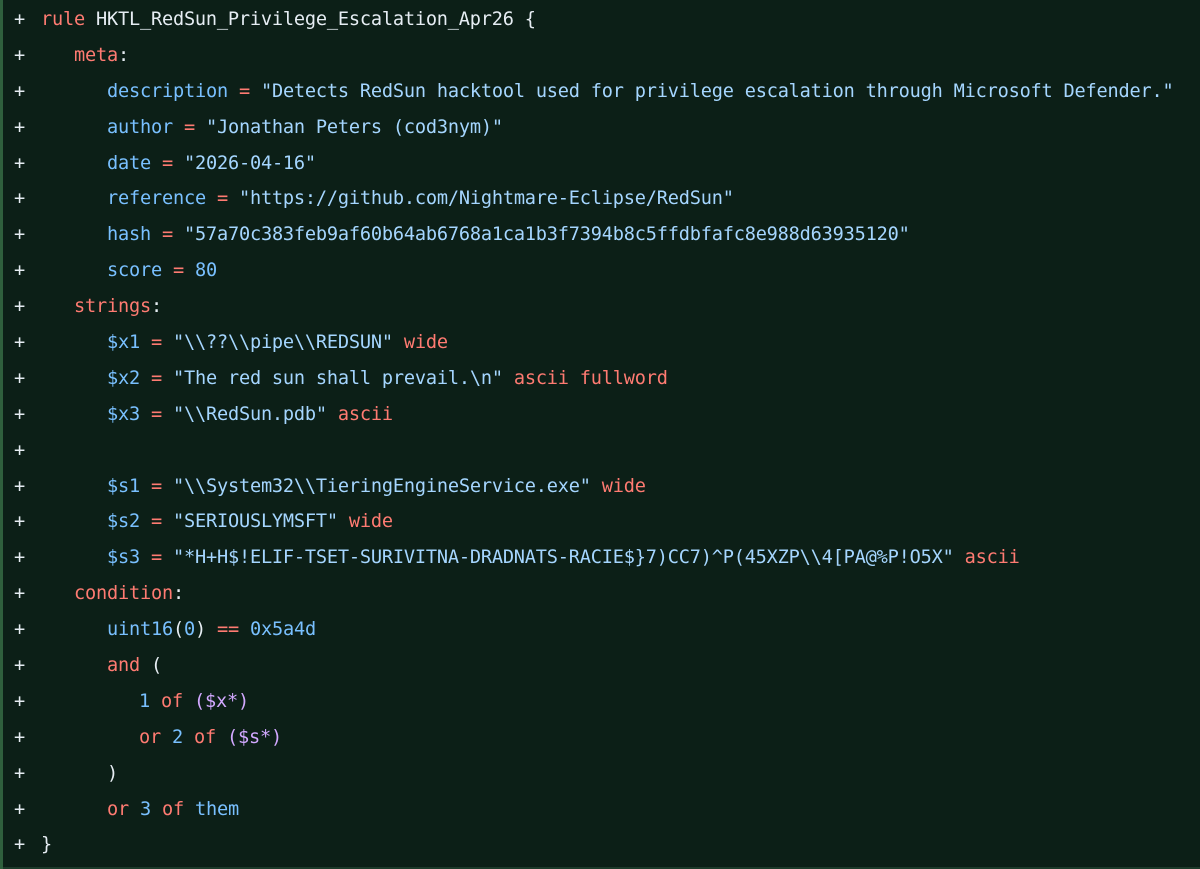  I want to click on diff-line: + or 3 of them, so click(601, 810).